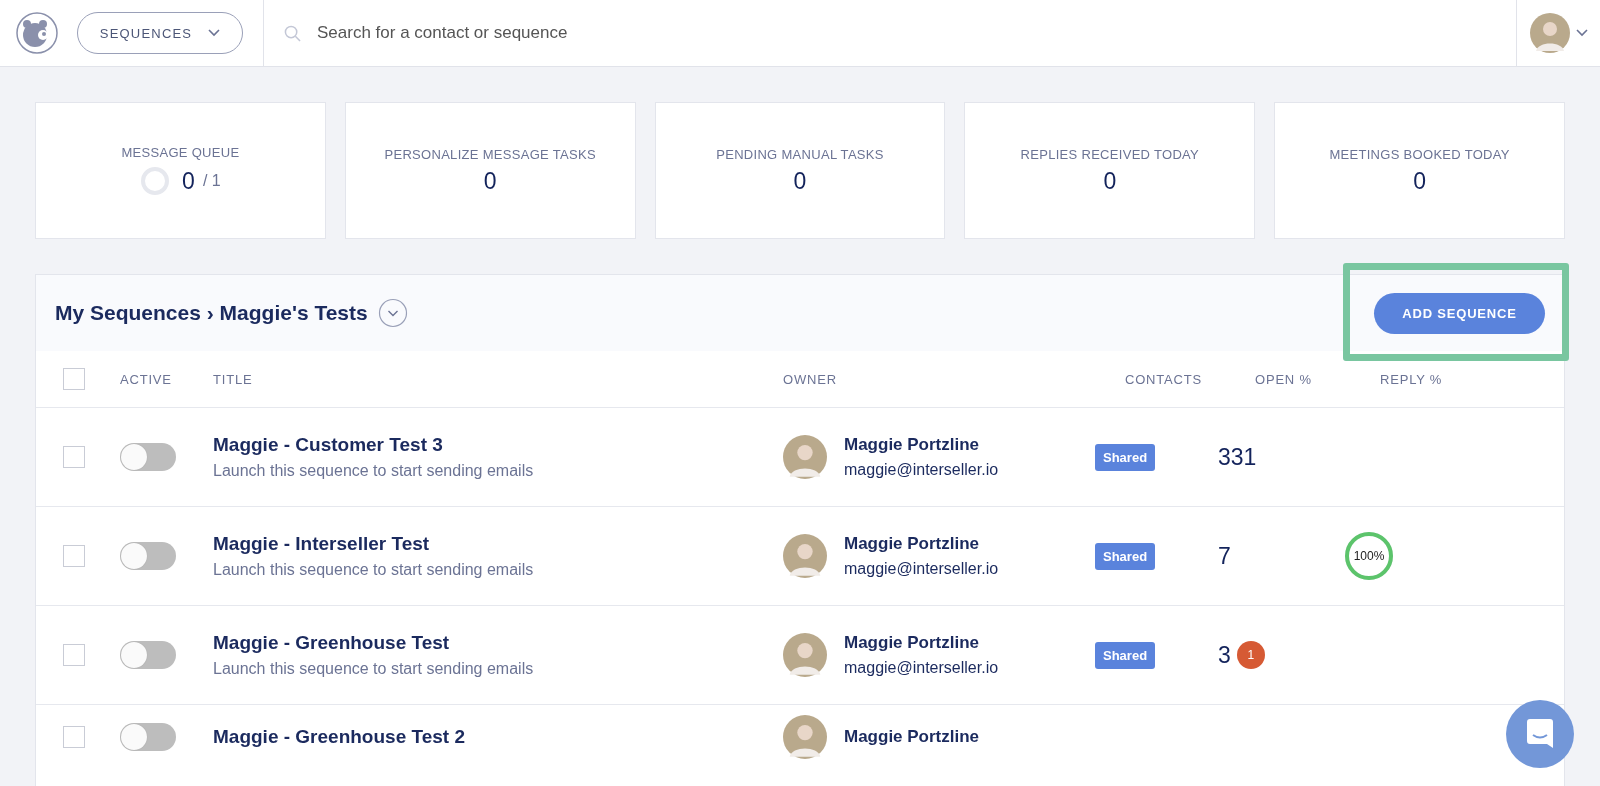 This screenshot has width=1600, height=786. What do you see at coordinates (1250, 655) in the screenshot?
I see `notification-badge: 1` at bounding box center [1250, 655].